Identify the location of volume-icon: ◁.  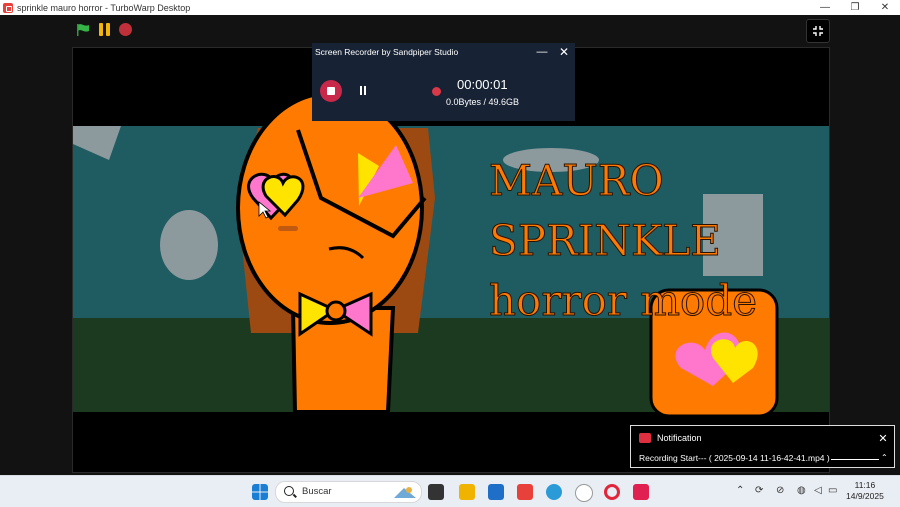
(818, 490).